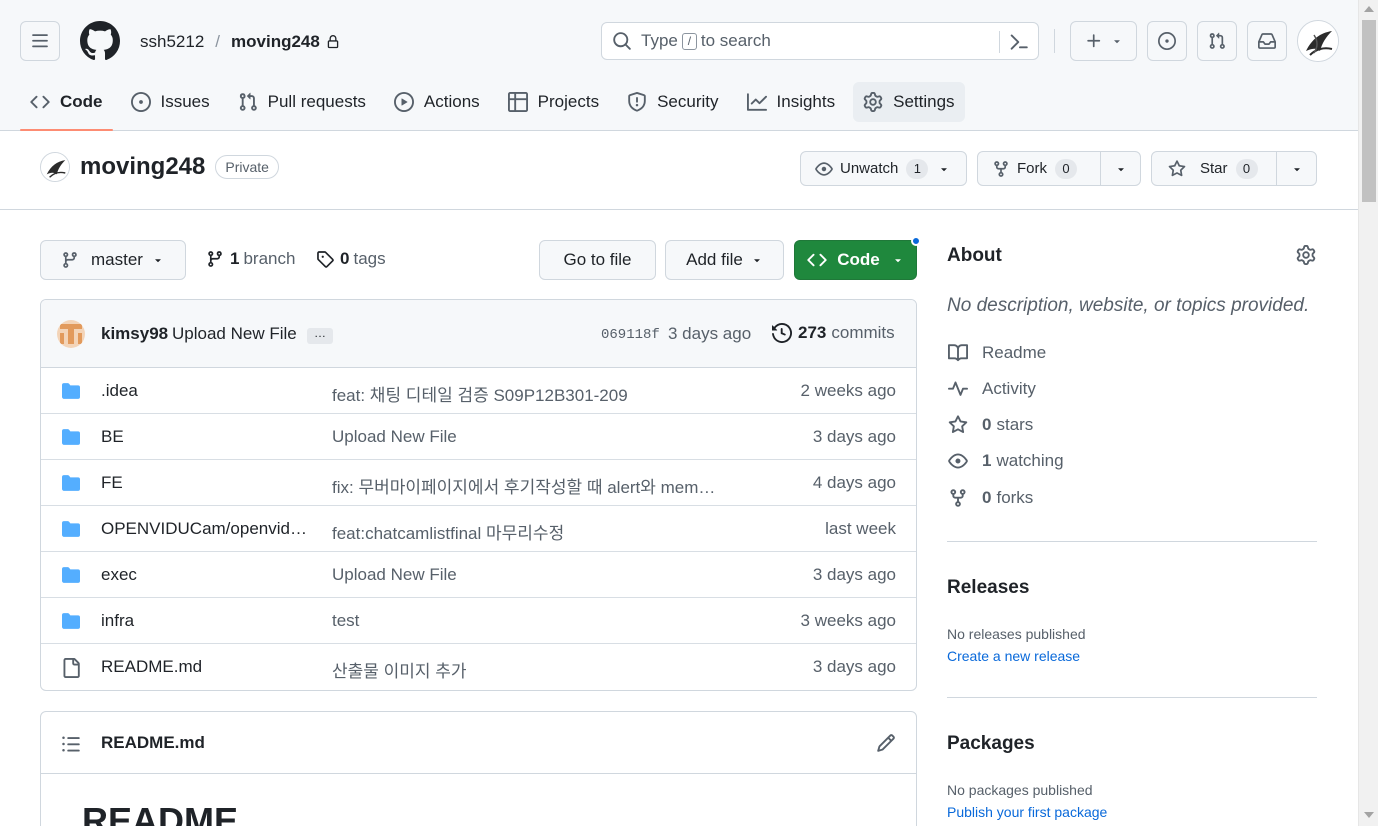 The image size is (1378, 826). I want to click on create-new-button, so click(1103, 41).